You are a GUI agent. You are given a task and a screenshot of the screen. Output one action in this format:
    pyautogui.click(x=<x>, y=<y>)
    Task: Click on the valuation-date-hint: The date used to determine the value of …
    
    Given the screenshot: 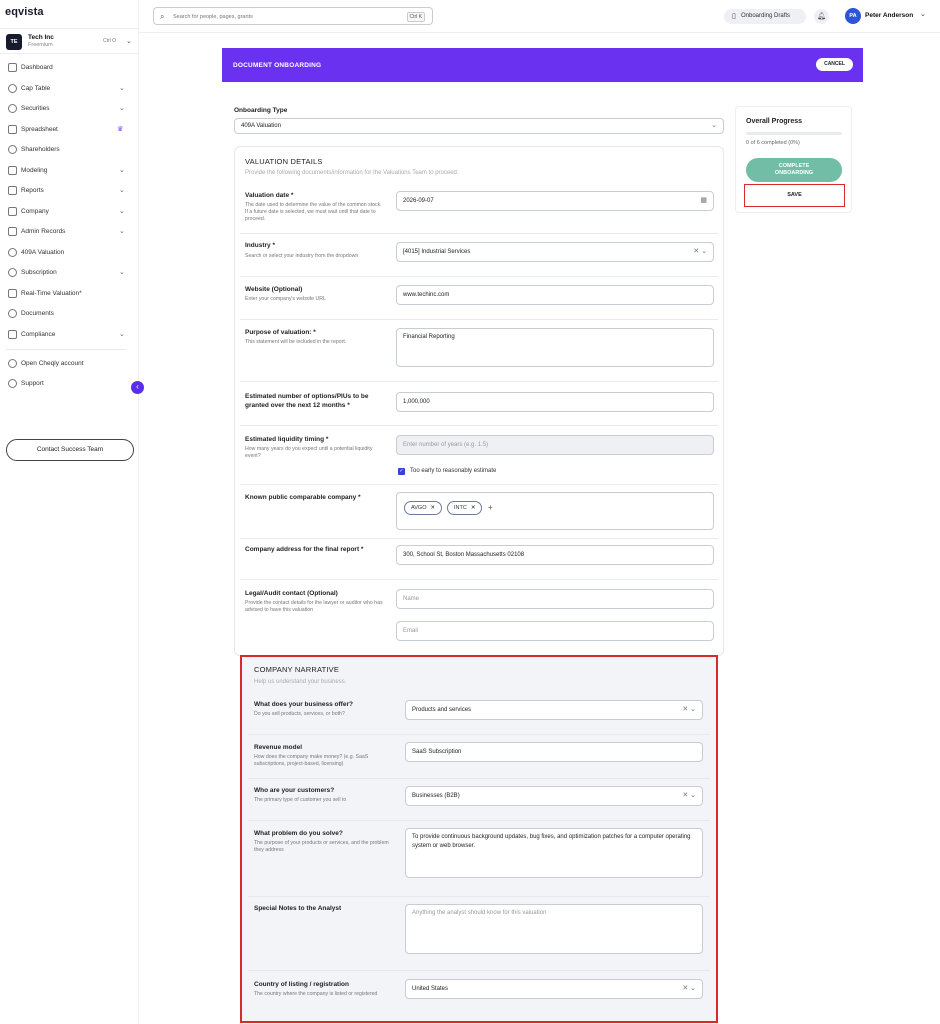 What is the action you would take?
    pyautogui.click(x=313, y=212)
    